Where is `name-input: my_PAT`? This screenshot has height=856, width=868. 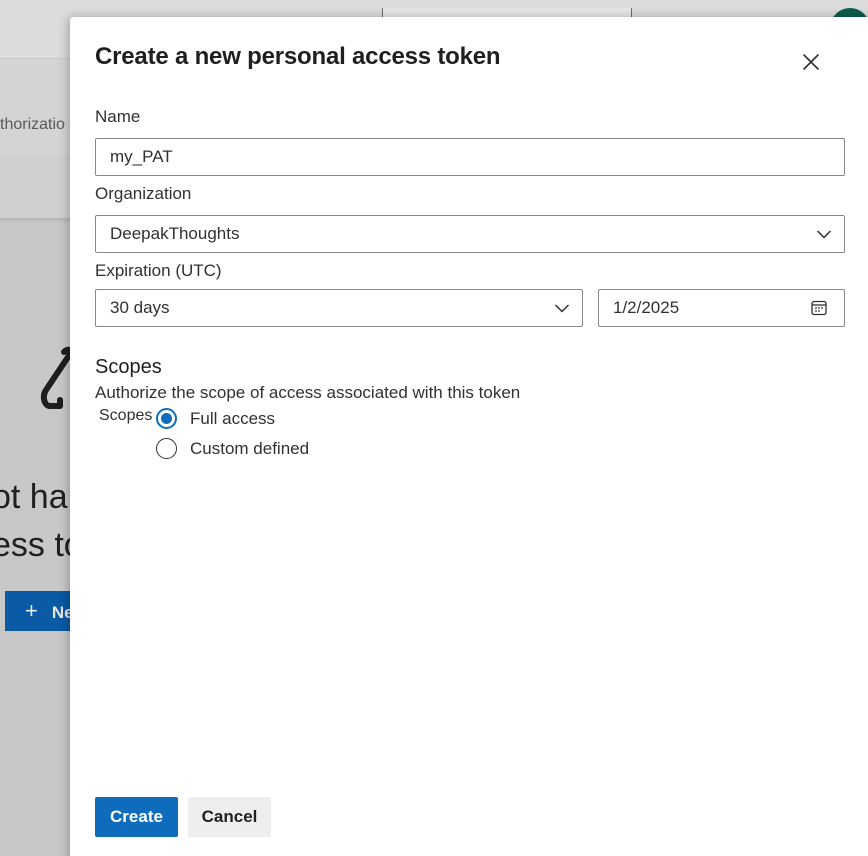 name-input: my_PAT is located at coordinates (470, 157).